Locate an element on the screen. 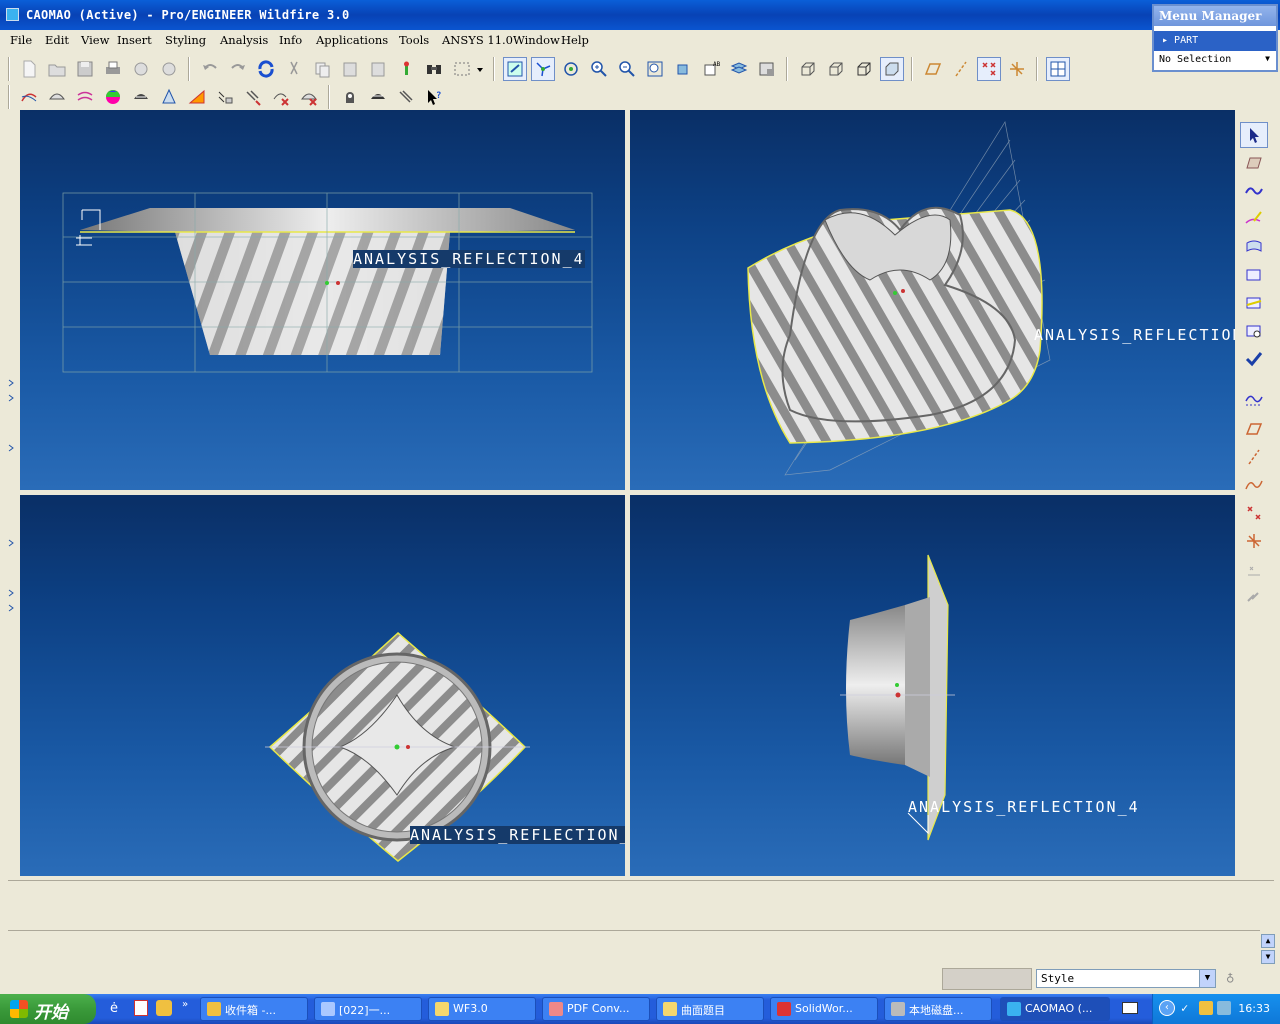  clock-tray-icon is located at coordinates (1206, 1008).